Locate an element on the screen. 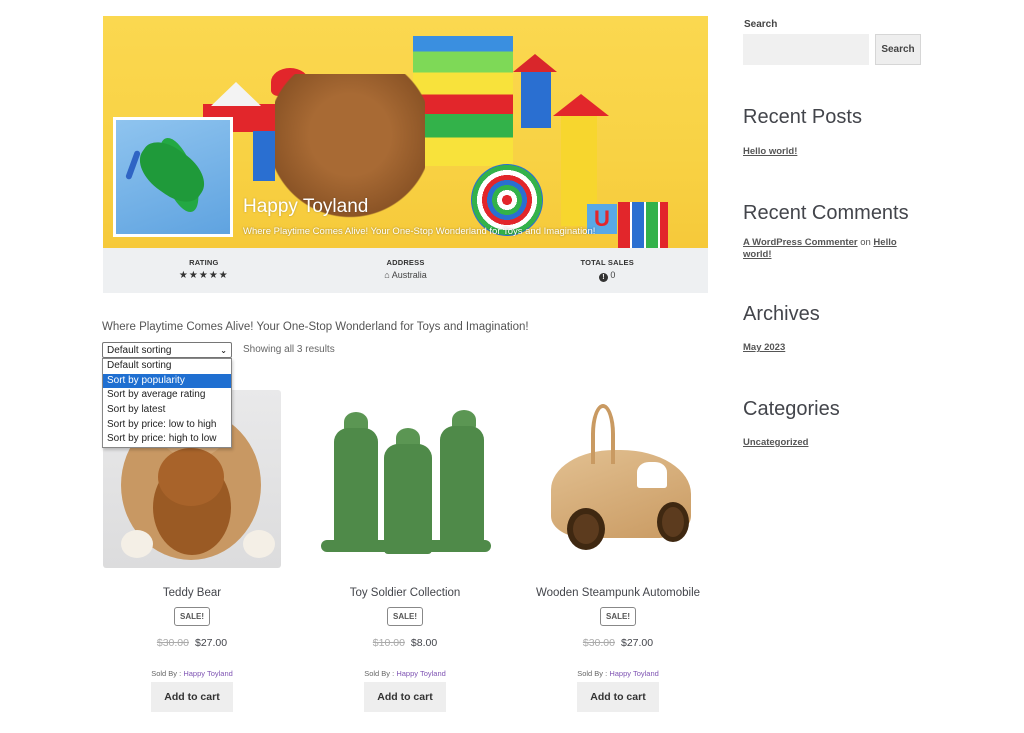 This screenshot has width=1024, height=733. star-rating-icon: ★★★★★ is located at coordinates (203, 275).